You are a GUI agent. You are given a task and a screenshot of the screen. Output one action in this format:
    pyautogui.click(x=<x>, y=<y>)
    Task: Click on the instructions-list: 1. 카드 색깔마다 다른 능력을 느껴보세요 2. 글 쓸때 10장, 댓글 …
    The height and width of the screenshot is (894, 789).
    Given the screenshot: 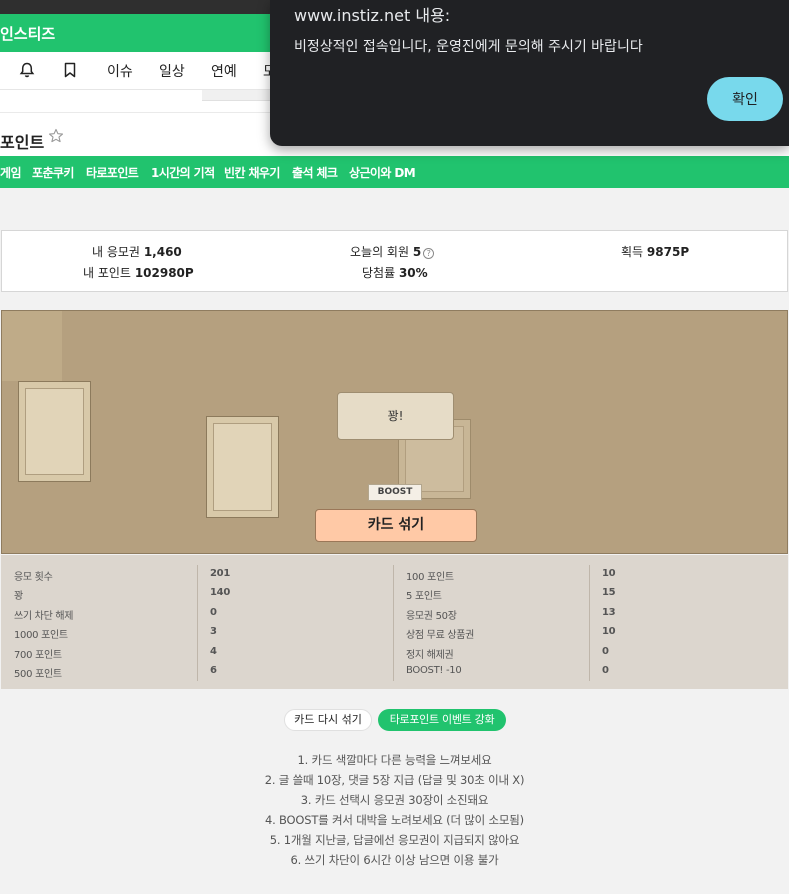 What is the action you would take?
    pyautogui.click(x=394, y=810)
    